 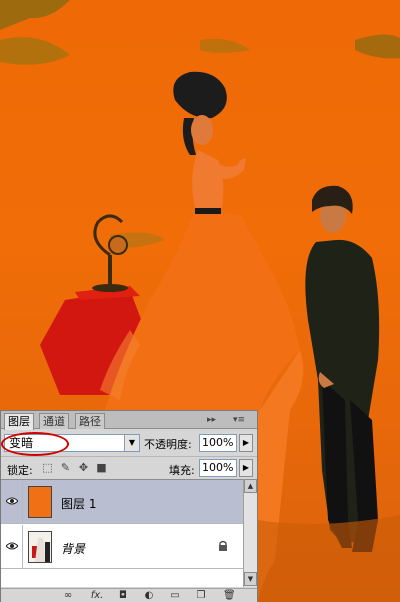 What do you see at coordinates (218, 443) in the screenshot?
I see `opacity-input: 100%` at bounding box center [218, 443].